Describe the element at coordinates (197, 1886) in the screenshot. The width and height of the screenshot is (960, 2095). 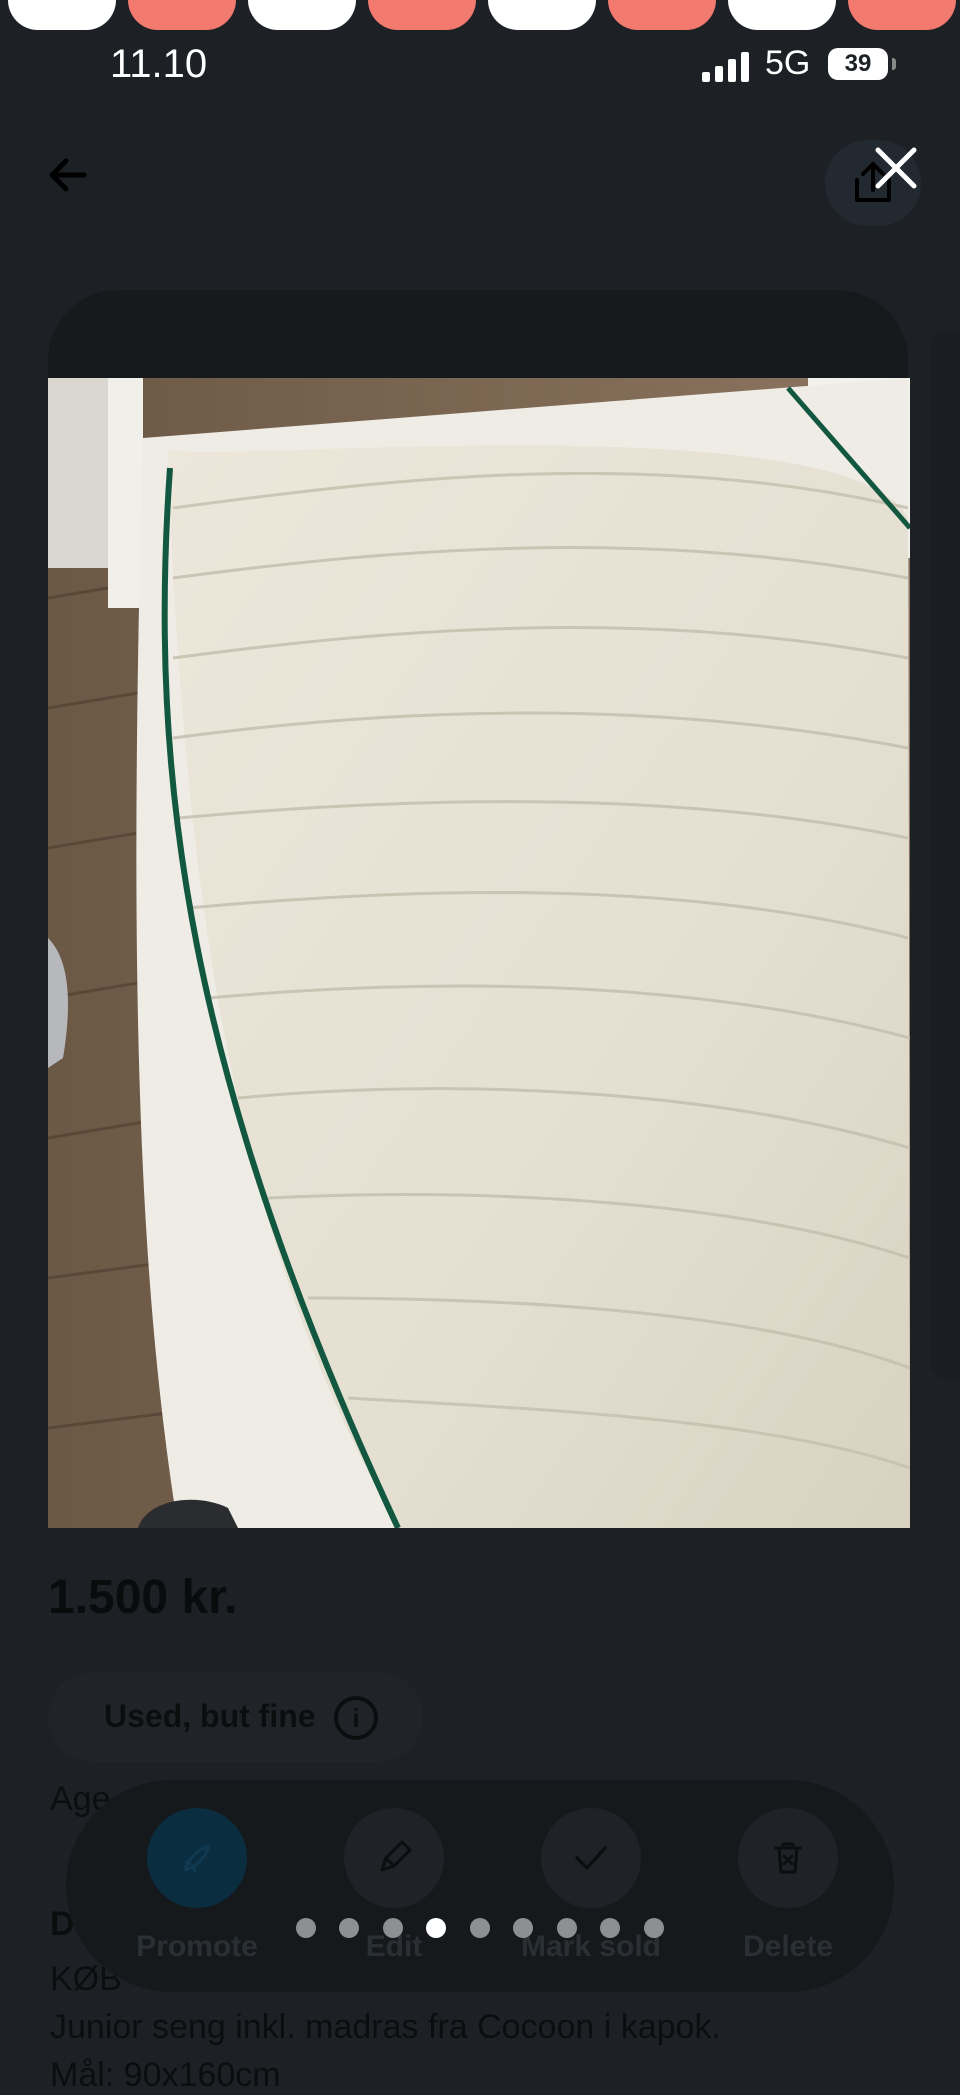
I see `promote-button: Promote` at that location.